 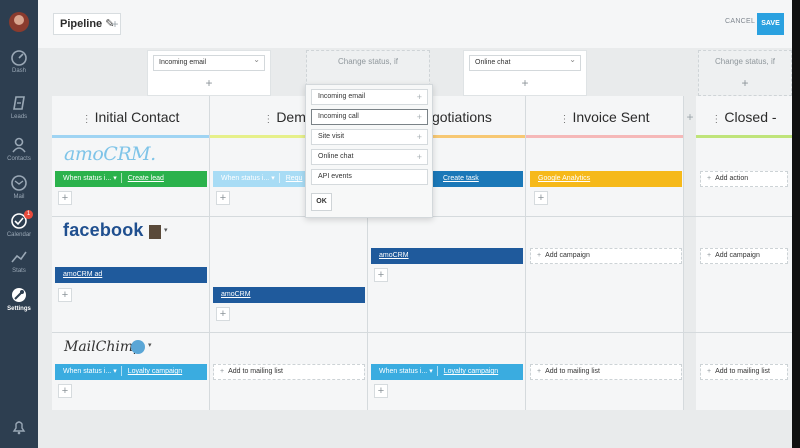 I want to click on add-column-button: +, so click(x=690, y=117).